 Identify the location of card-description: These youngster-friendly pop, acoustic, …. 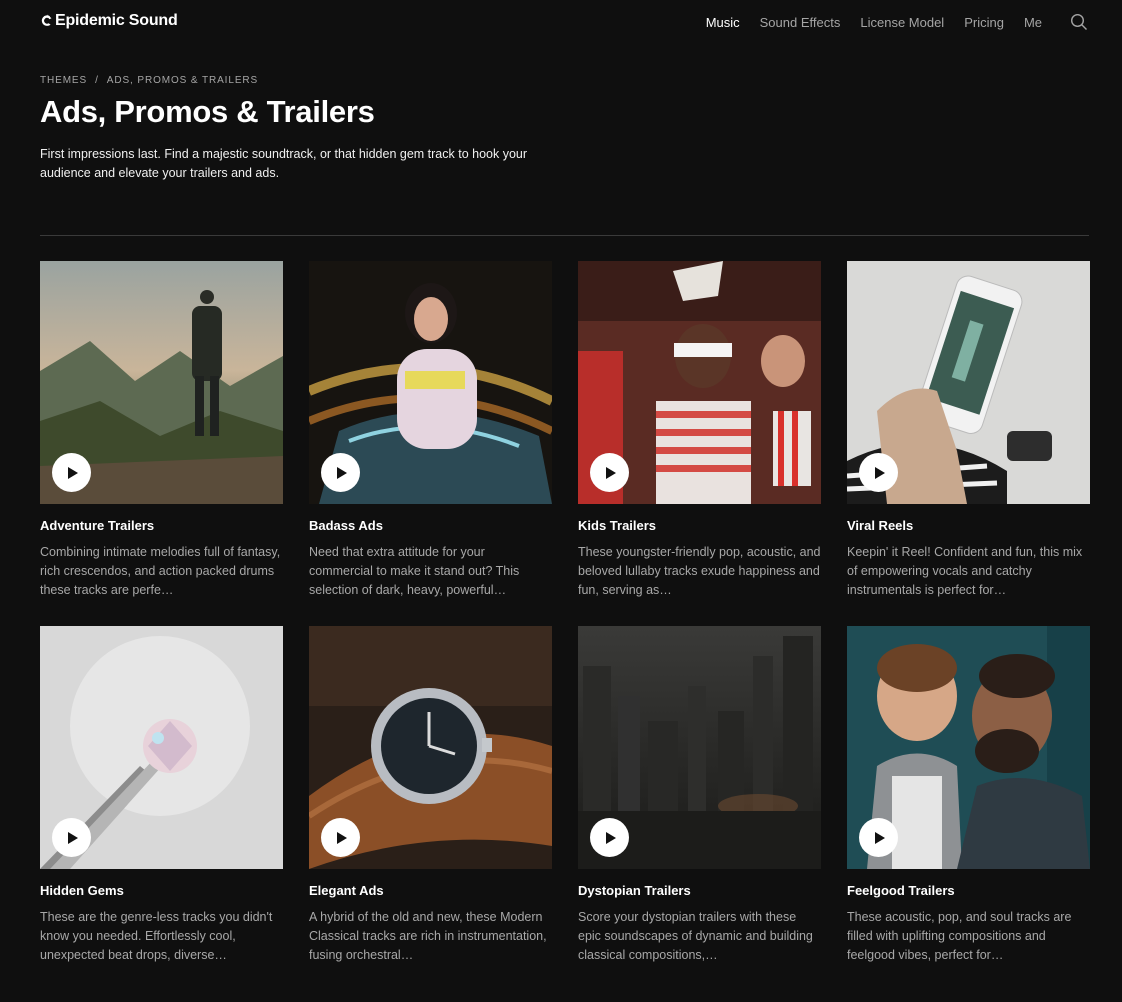
(699, 571).